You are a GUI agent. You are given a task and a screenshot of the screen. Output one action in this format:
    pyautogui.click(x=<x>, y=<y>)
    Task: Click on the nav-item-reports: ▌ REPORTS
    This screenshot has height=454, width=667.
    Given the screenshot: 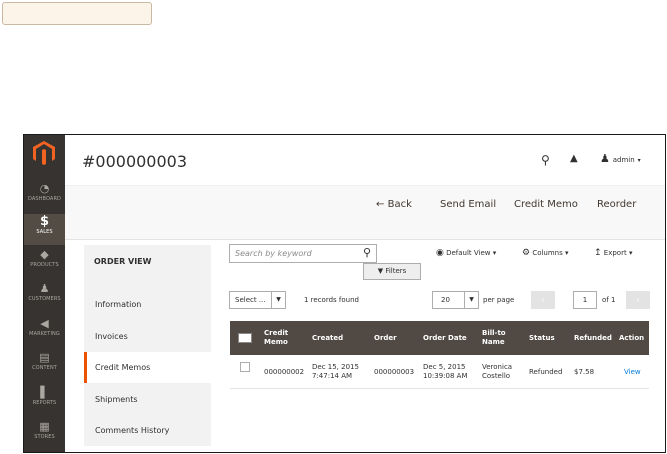 What is the action you would take?
    pyautogui.click(x=44, y=400)
    